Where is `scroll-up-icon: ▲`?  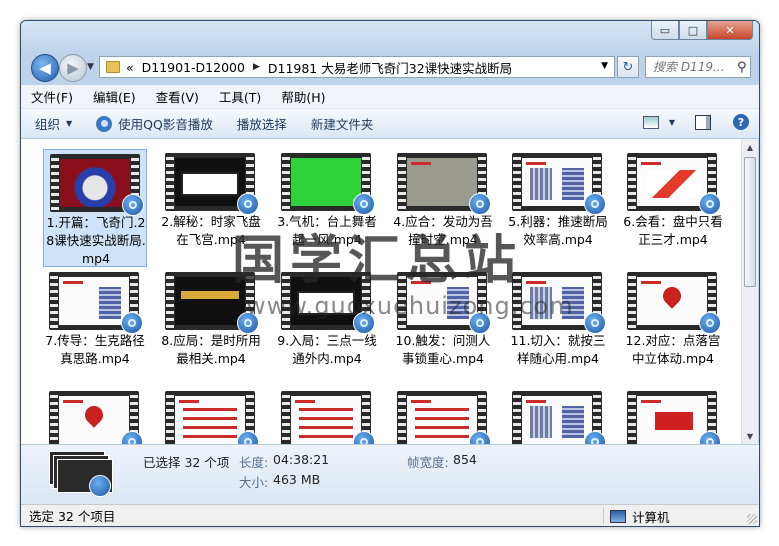 scroll-up-icon: ▲ is located at coordinates (750, 147).